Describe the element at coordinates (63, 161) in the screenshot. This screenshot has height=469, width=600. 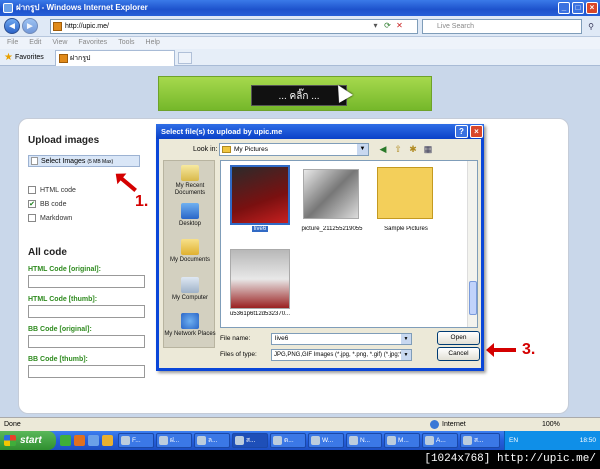
I see `select-images-label: Select Images` at that location.